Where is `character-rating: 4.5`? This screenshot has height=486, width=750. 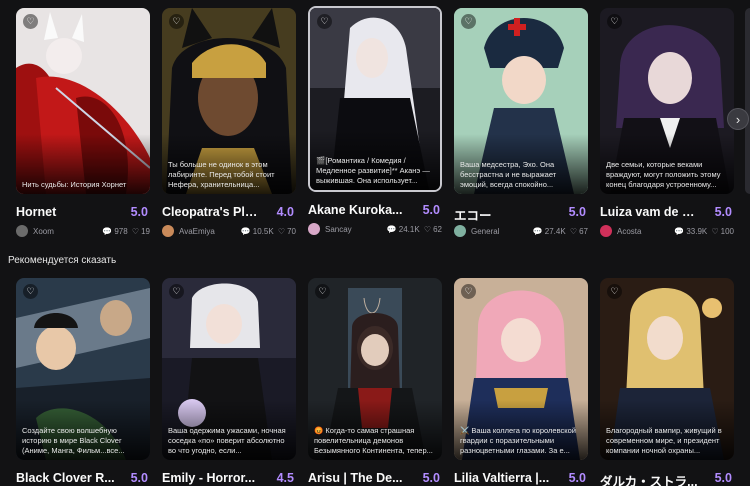
character-rating: 4.5 is located at coordinates (285, 478).